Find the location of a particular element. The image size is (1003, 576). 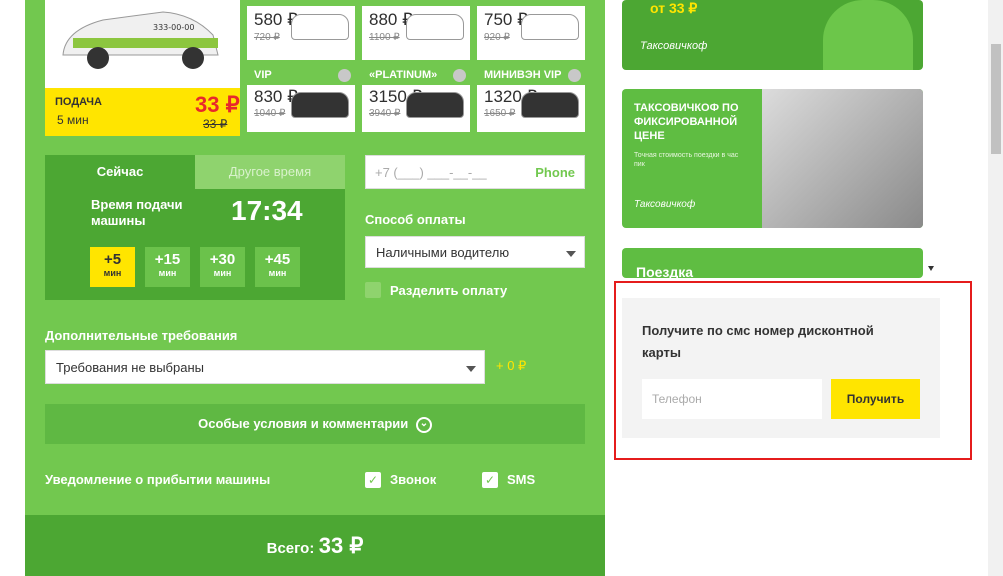

time-value: 17:34 is located at coordinates (267, 210).